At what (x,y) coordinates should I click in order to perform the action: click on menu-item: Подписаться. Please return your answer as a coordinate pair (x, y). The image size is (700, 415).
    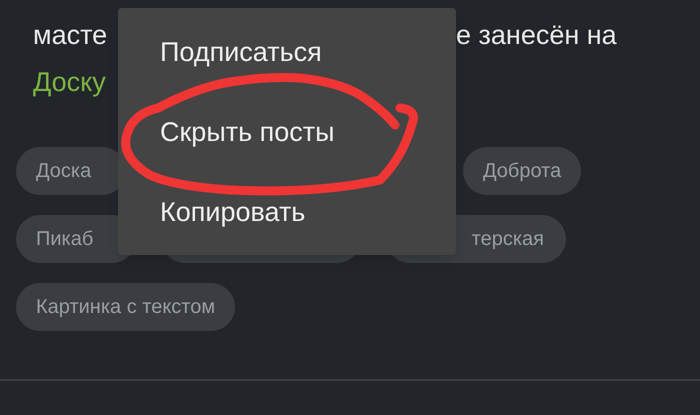
    Looking at the image, I should click on (241, 52).